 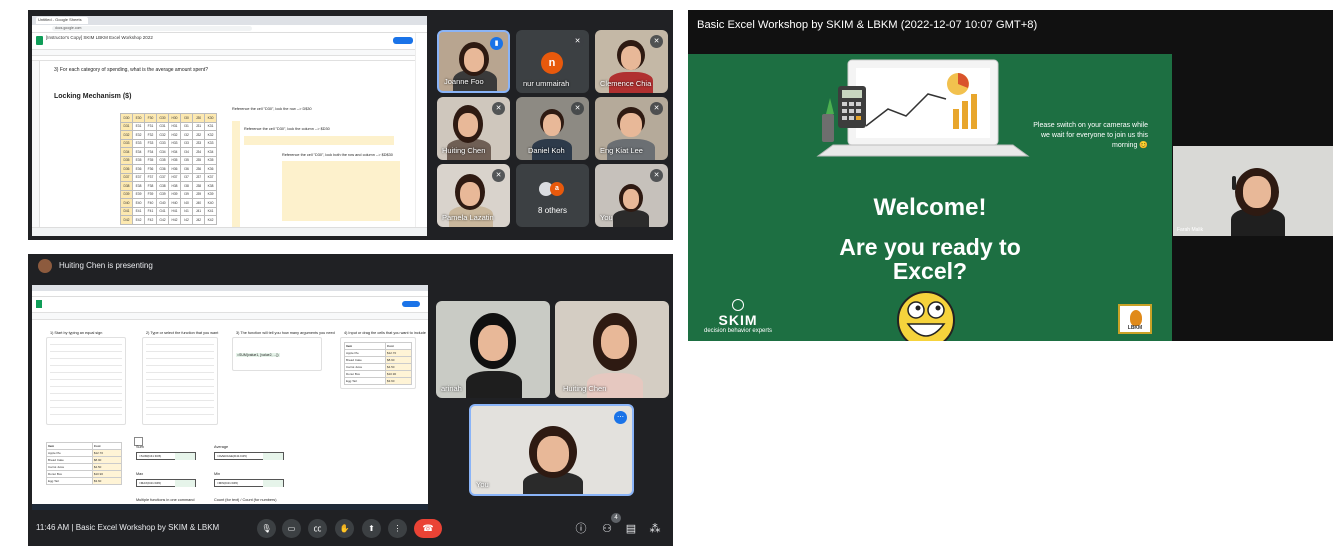 I want to click on browser-tab: Untitled - Google Sheets, so click(x=62, y=20).